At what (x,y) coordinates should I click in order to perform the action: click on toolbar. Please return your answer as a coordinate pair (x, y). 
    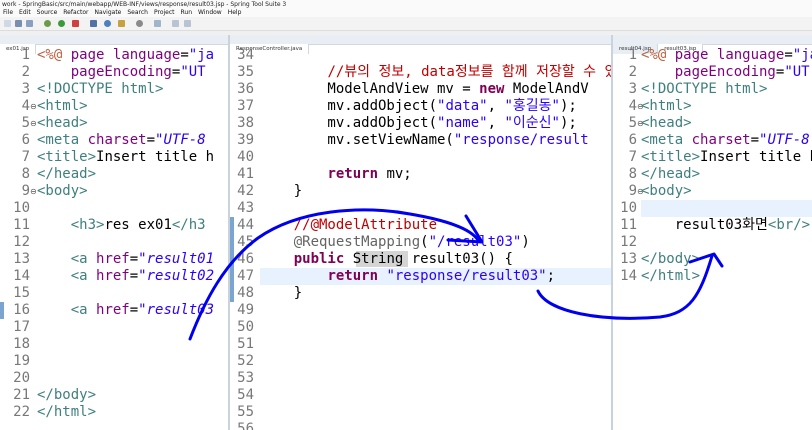
    Looking at the image, I should click on (406, 24).